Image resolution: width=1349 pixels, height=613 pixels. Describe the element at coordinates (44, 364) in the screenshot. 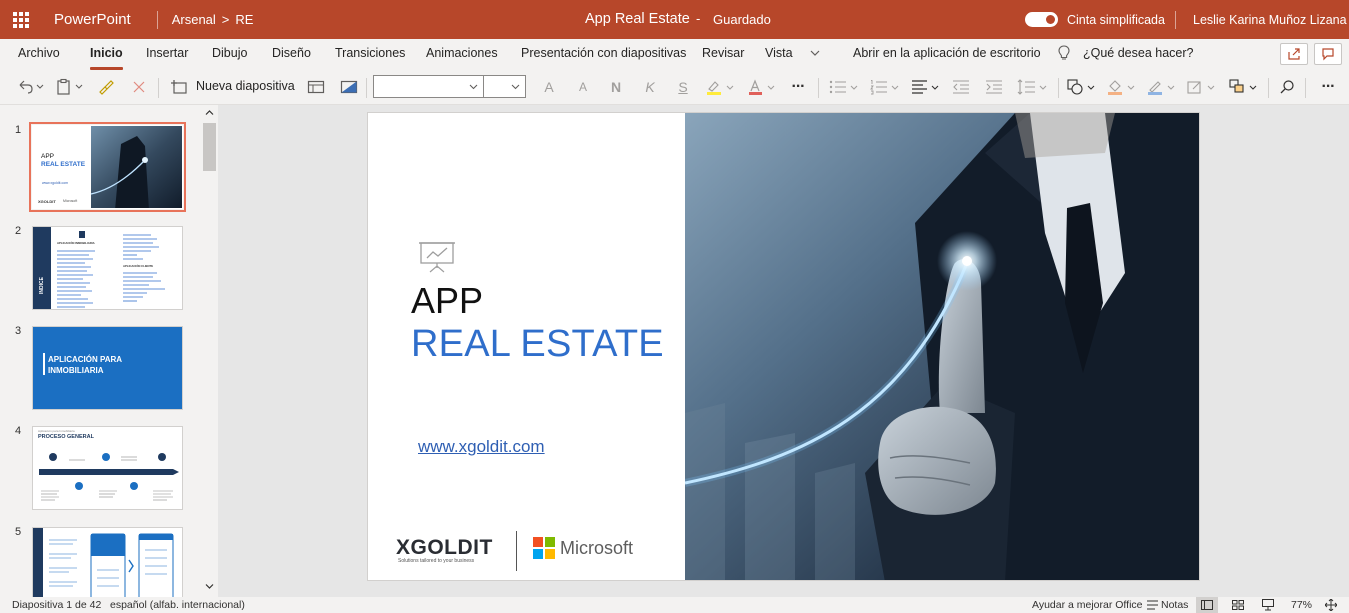

I see `thumbnail-3-bar` at that location.